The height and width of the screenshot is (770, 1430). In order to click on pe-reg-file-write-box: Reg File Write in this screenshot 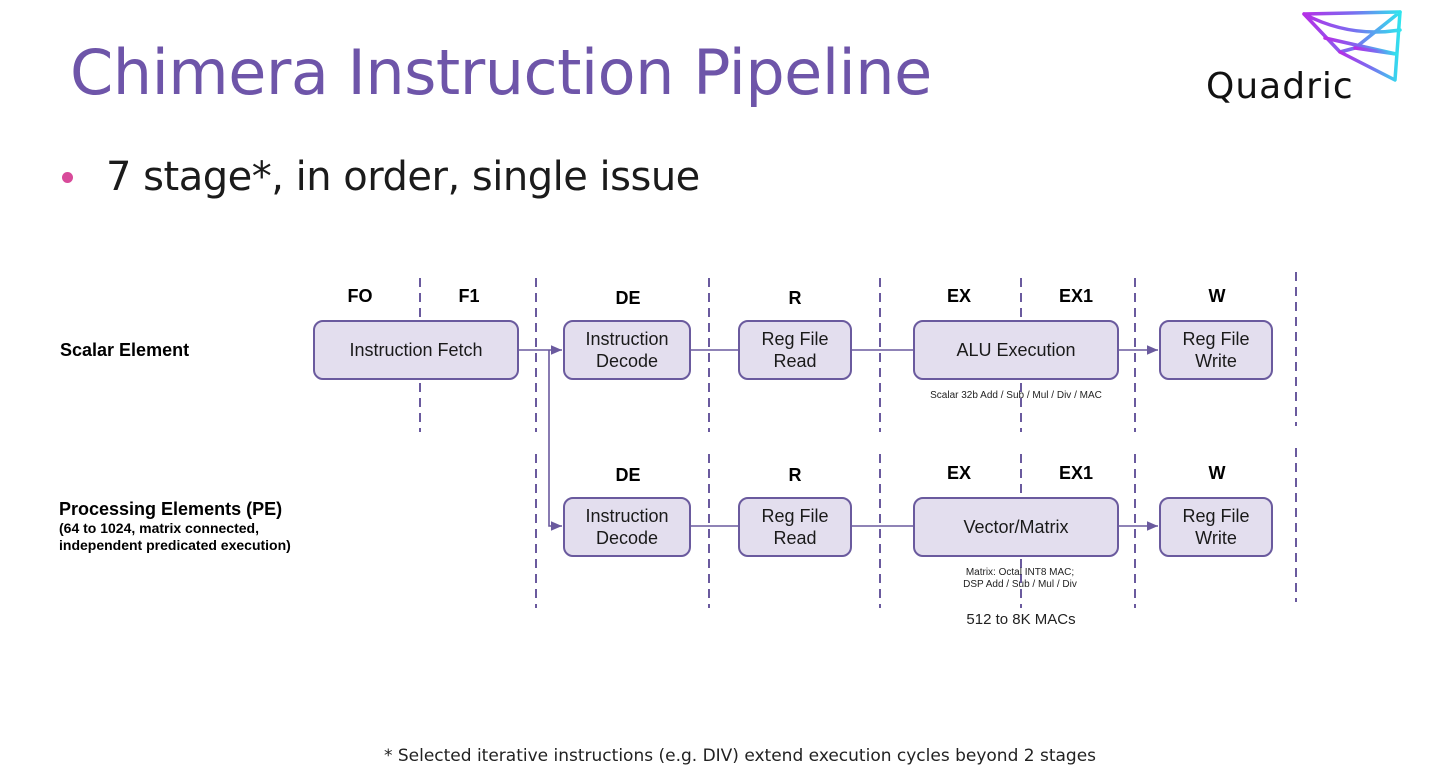, I will do `click(1216, 527)`.